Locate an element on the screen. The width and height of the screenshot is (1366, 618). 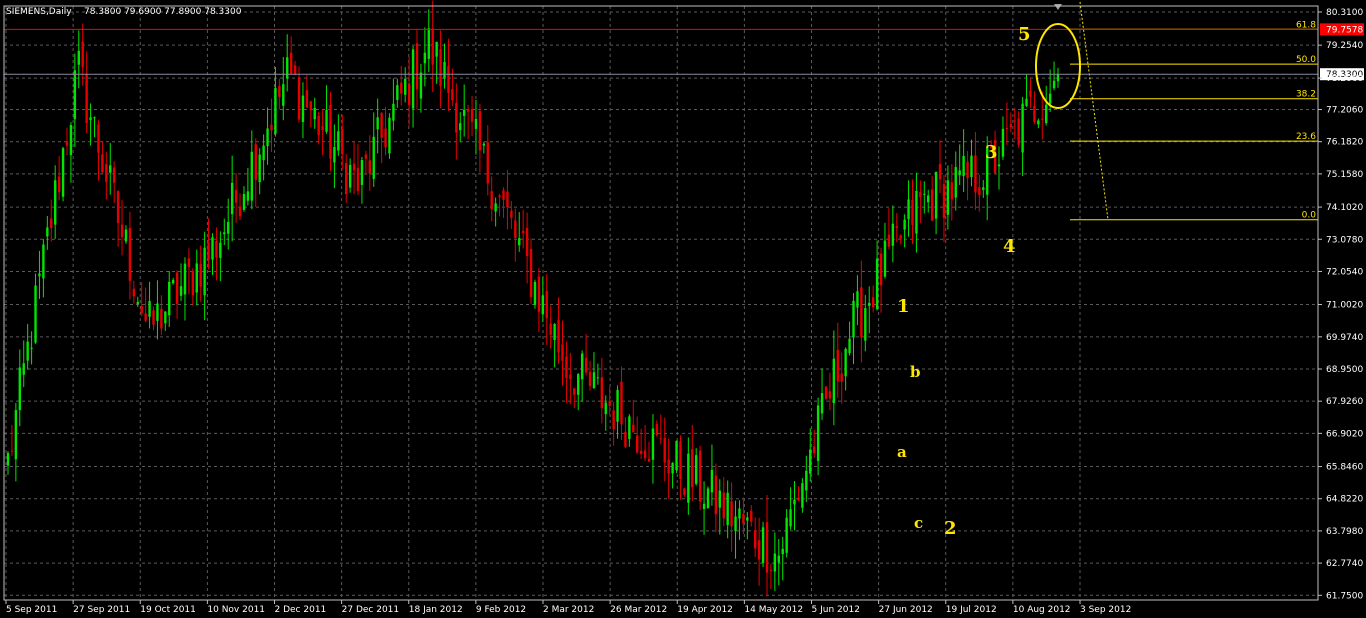
x-tick-label: 10 Nov 2011 is located at coordinates (236, 610).